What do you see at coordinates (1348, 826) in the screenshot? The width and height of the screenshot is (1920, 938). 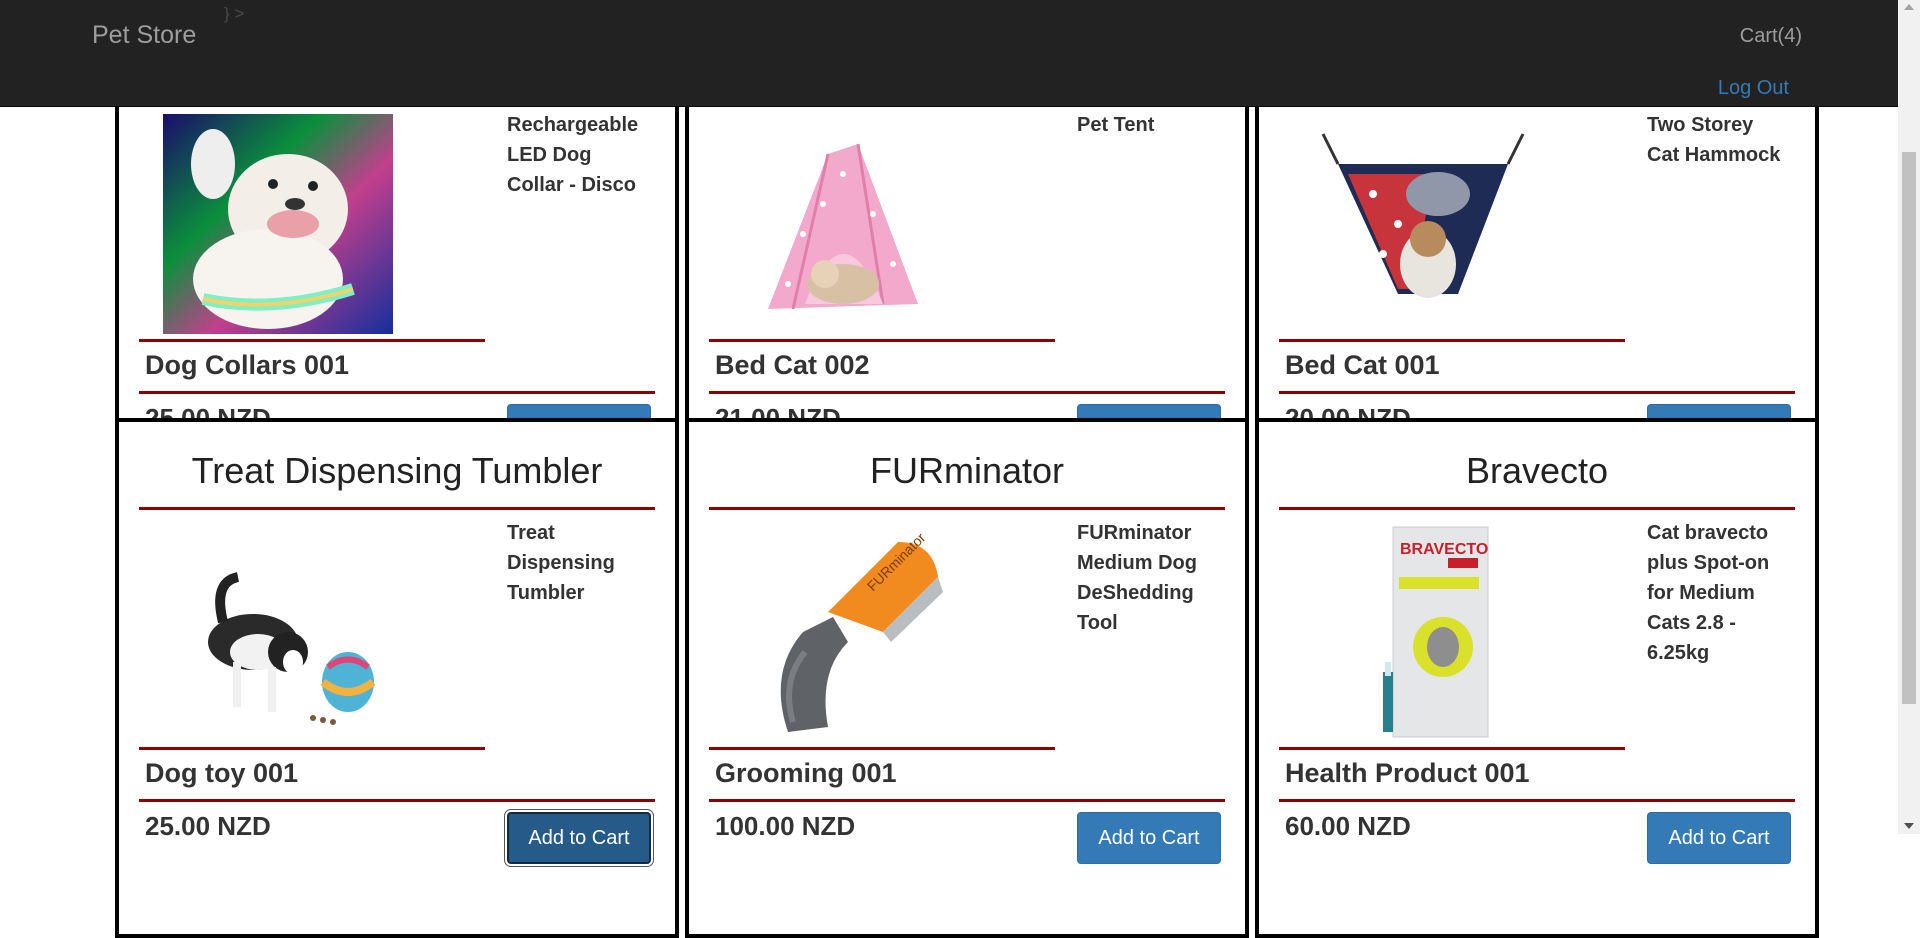 I see `product-price: 60.00 NZD` at bounding box center [1348, 826].